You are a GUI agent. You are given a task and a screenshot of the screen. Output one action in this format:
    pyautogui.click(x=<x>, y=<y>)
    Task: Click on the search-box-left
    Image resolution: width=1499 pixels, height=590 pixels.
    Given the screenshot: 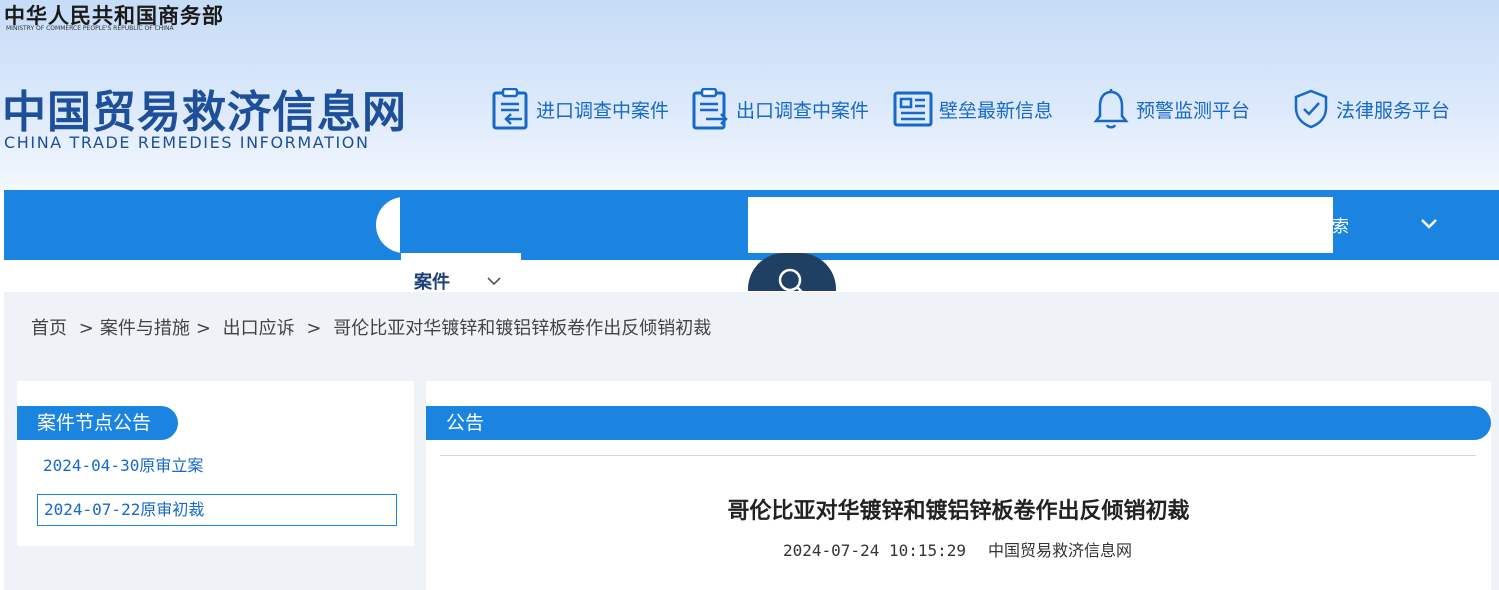 What is the action you would take?
    pyautogui.click(x=574, y=225)
    